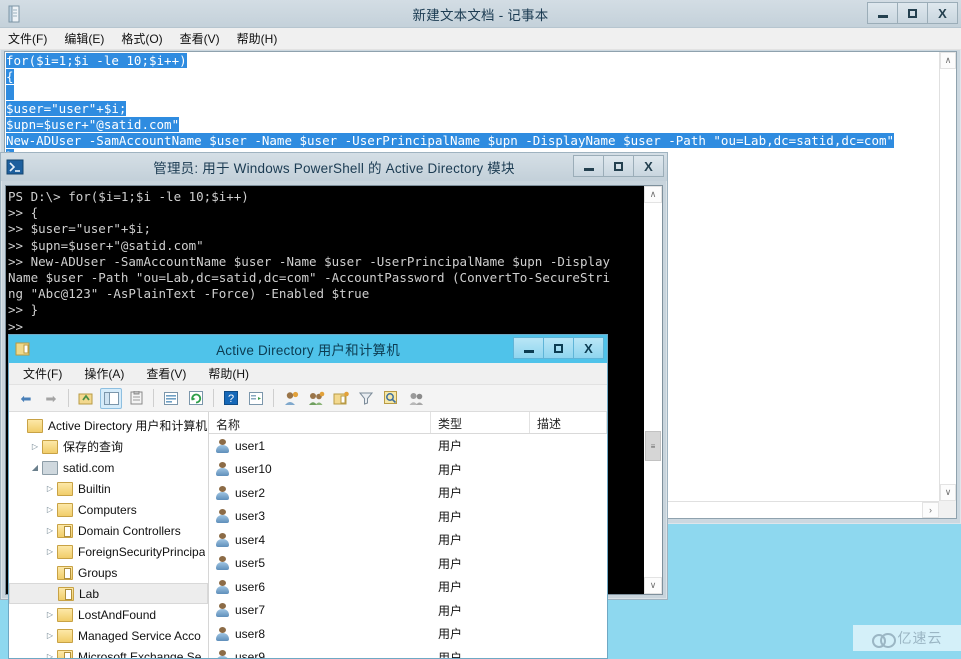 This screenshot has width=961, height=659. Describe the element at coordinates (948, 60) in the screenshot. I see `notepad-scroll-up-button: ∧` at that location.